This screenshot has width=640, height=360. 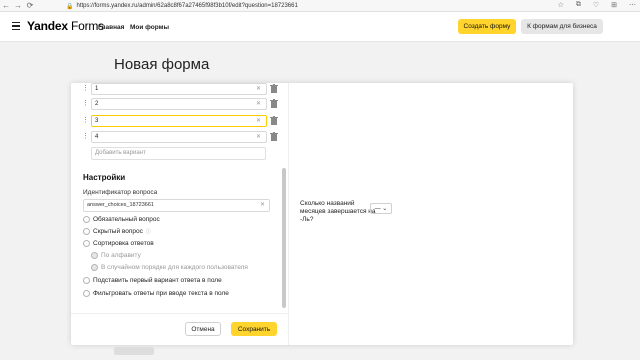 What do you see at coordinates (65, 26) in the screenshot?
I see `brand-logo: Yandex Forms` at bounding box center [65, 26].